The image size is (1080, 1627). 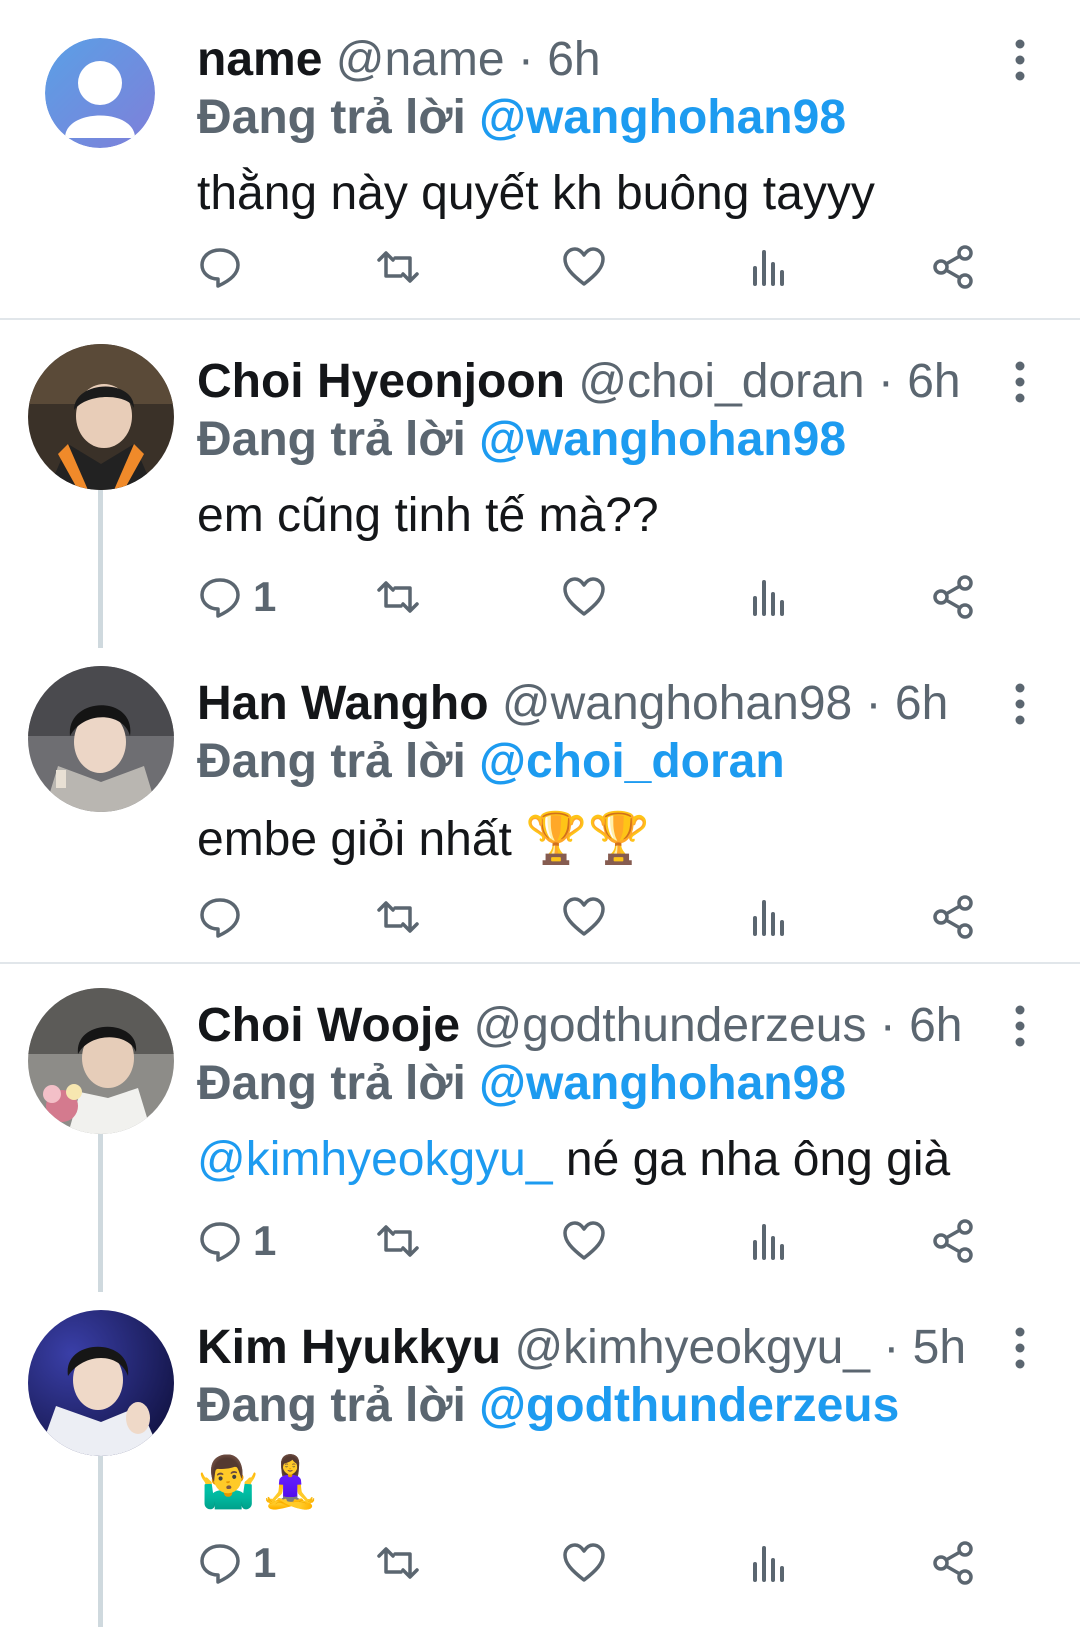 What do you see at coordinates (259, 59) in the screenshot?
I see `display-name: name` at bounding box center [259, 59].